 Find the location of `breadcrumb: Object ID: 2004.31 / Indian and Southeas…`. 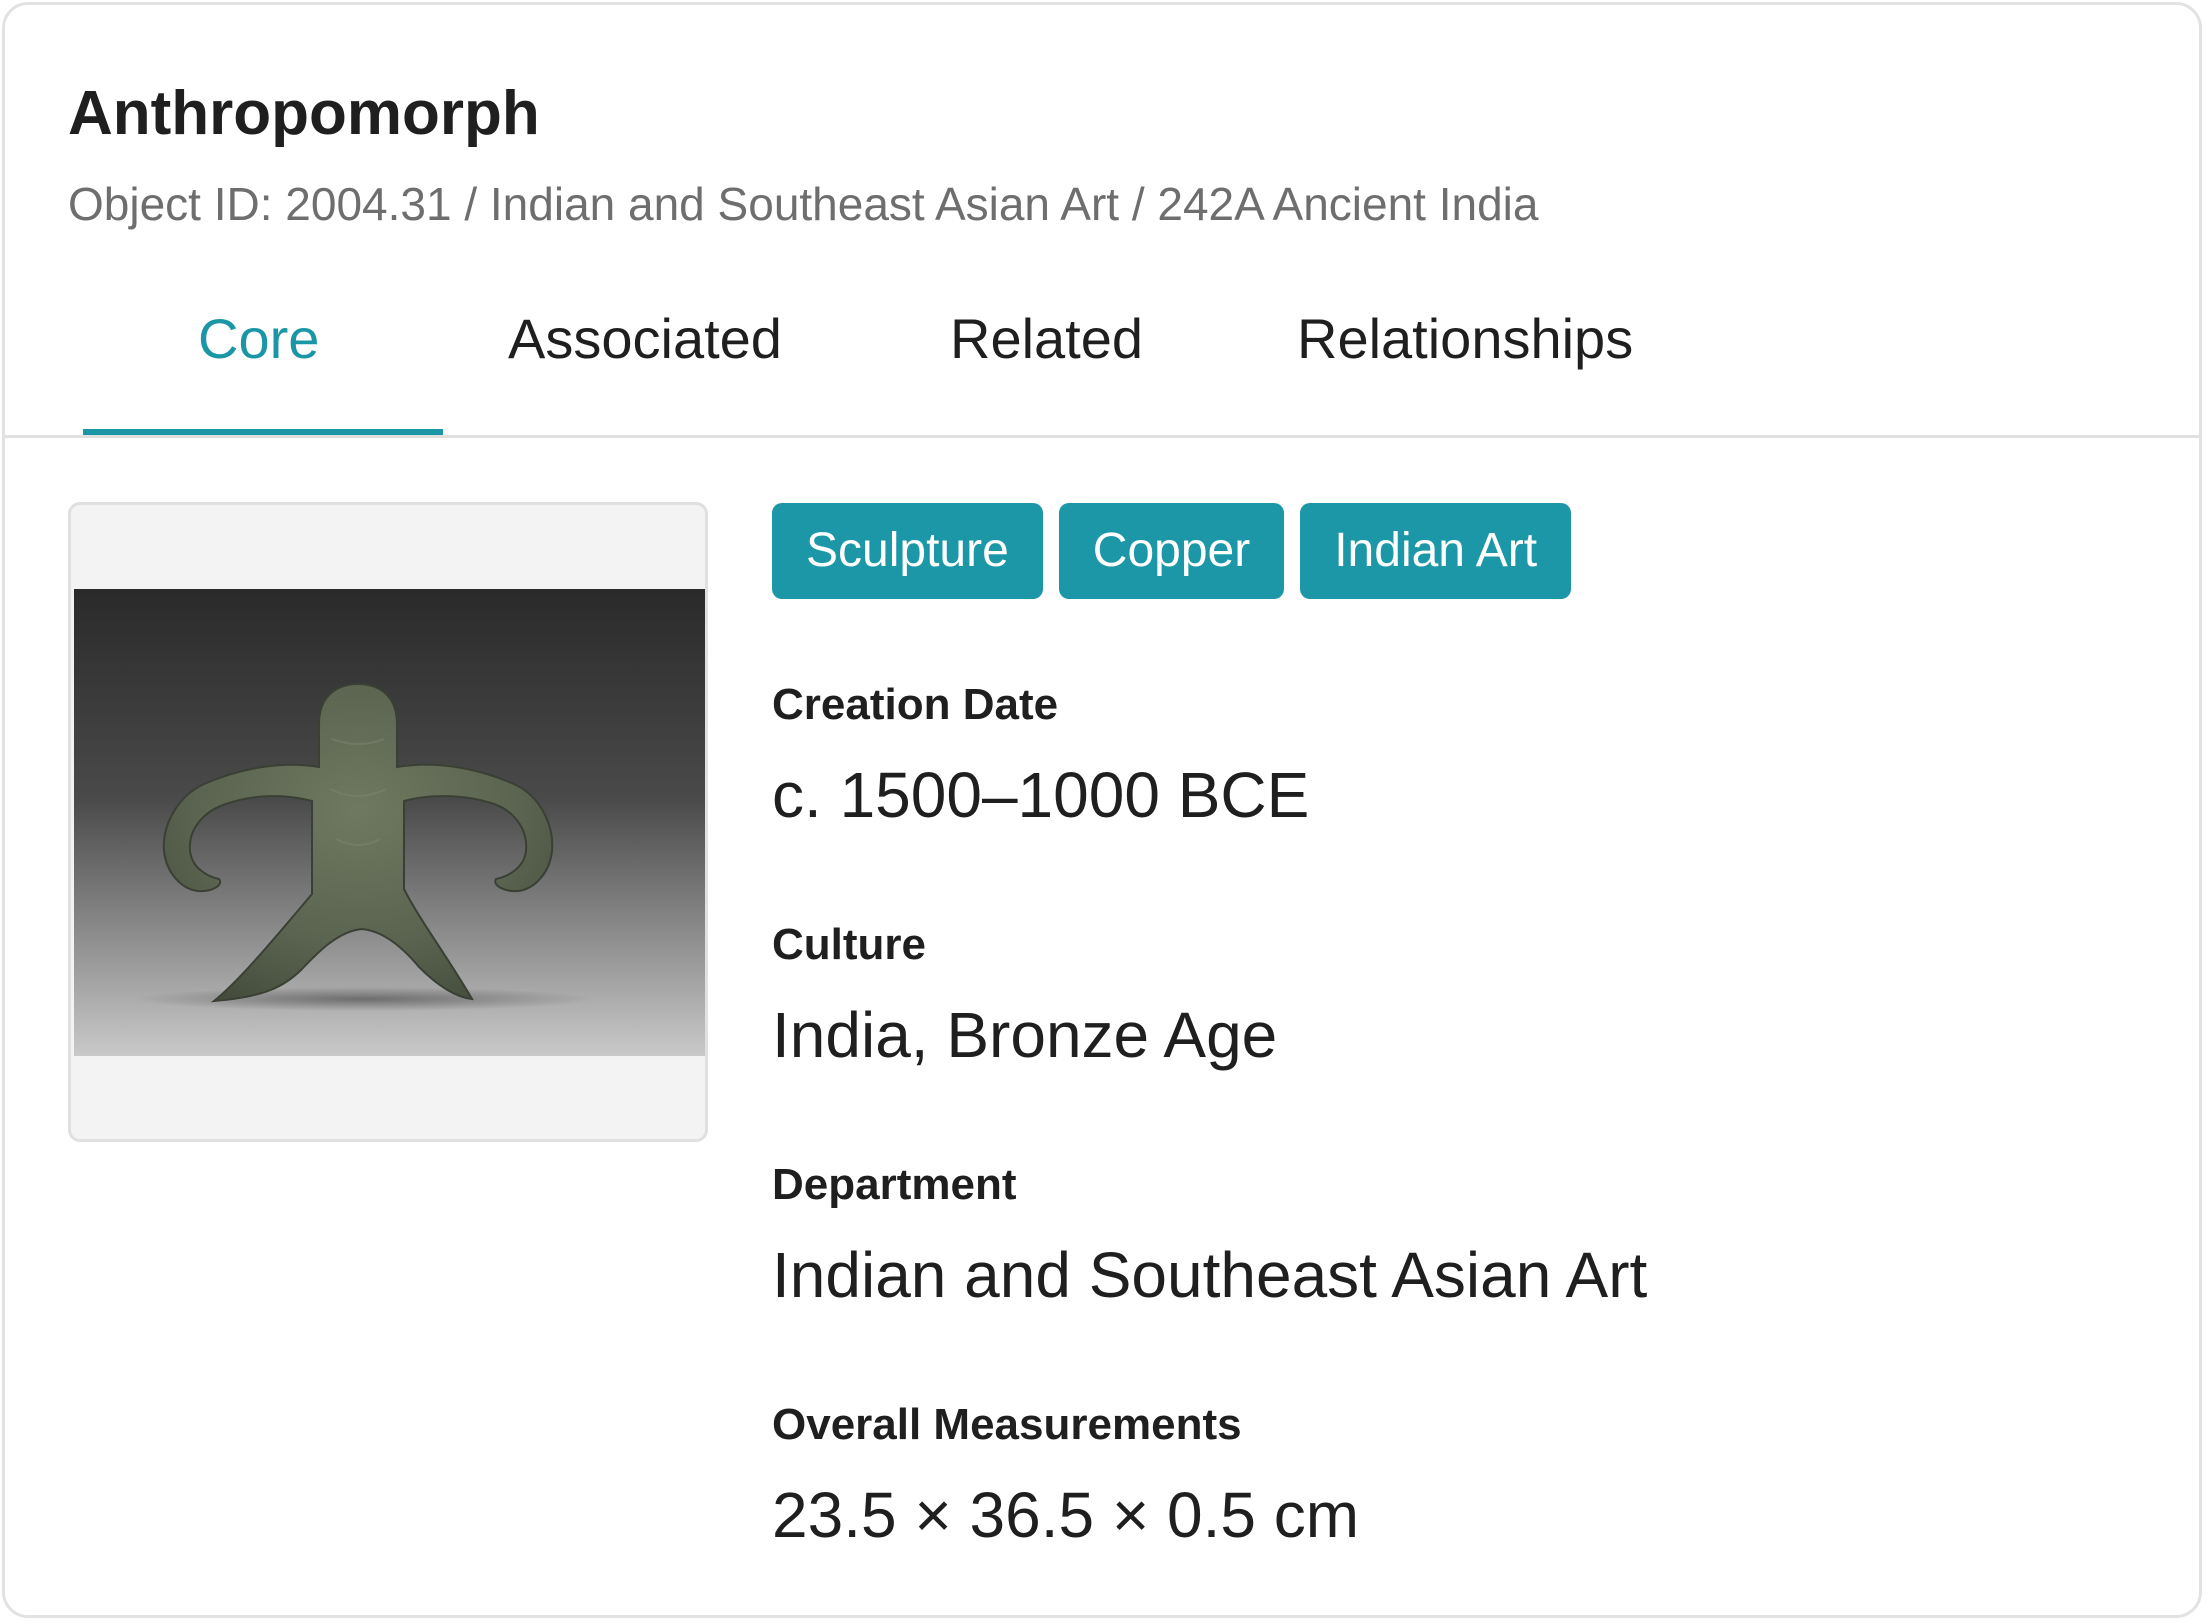

breadcrumb: Object ID: 2004.31 / Indian and Southeas… is located at coordinates (803, 204).